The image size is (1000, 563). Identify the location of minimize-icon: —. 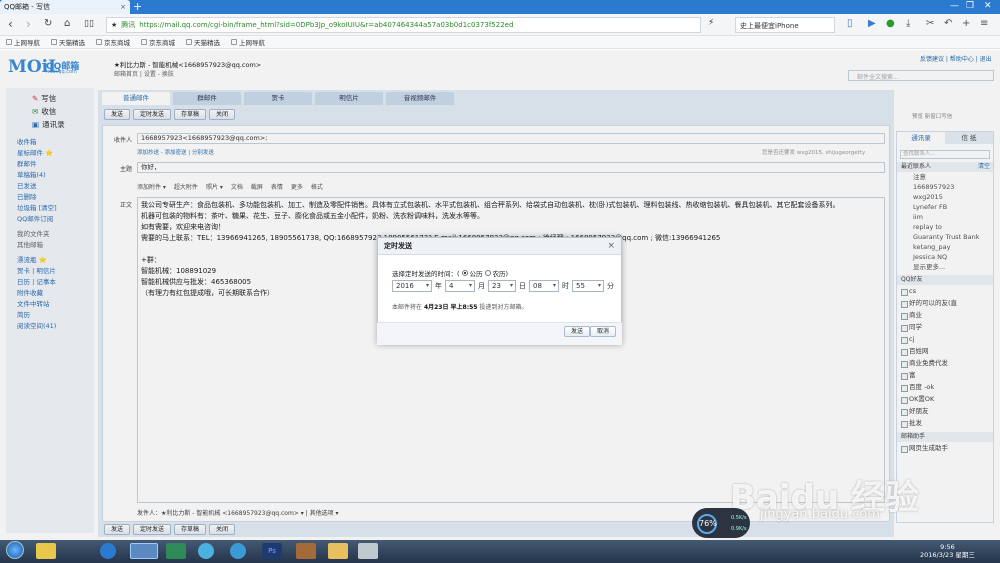
(954, 6).